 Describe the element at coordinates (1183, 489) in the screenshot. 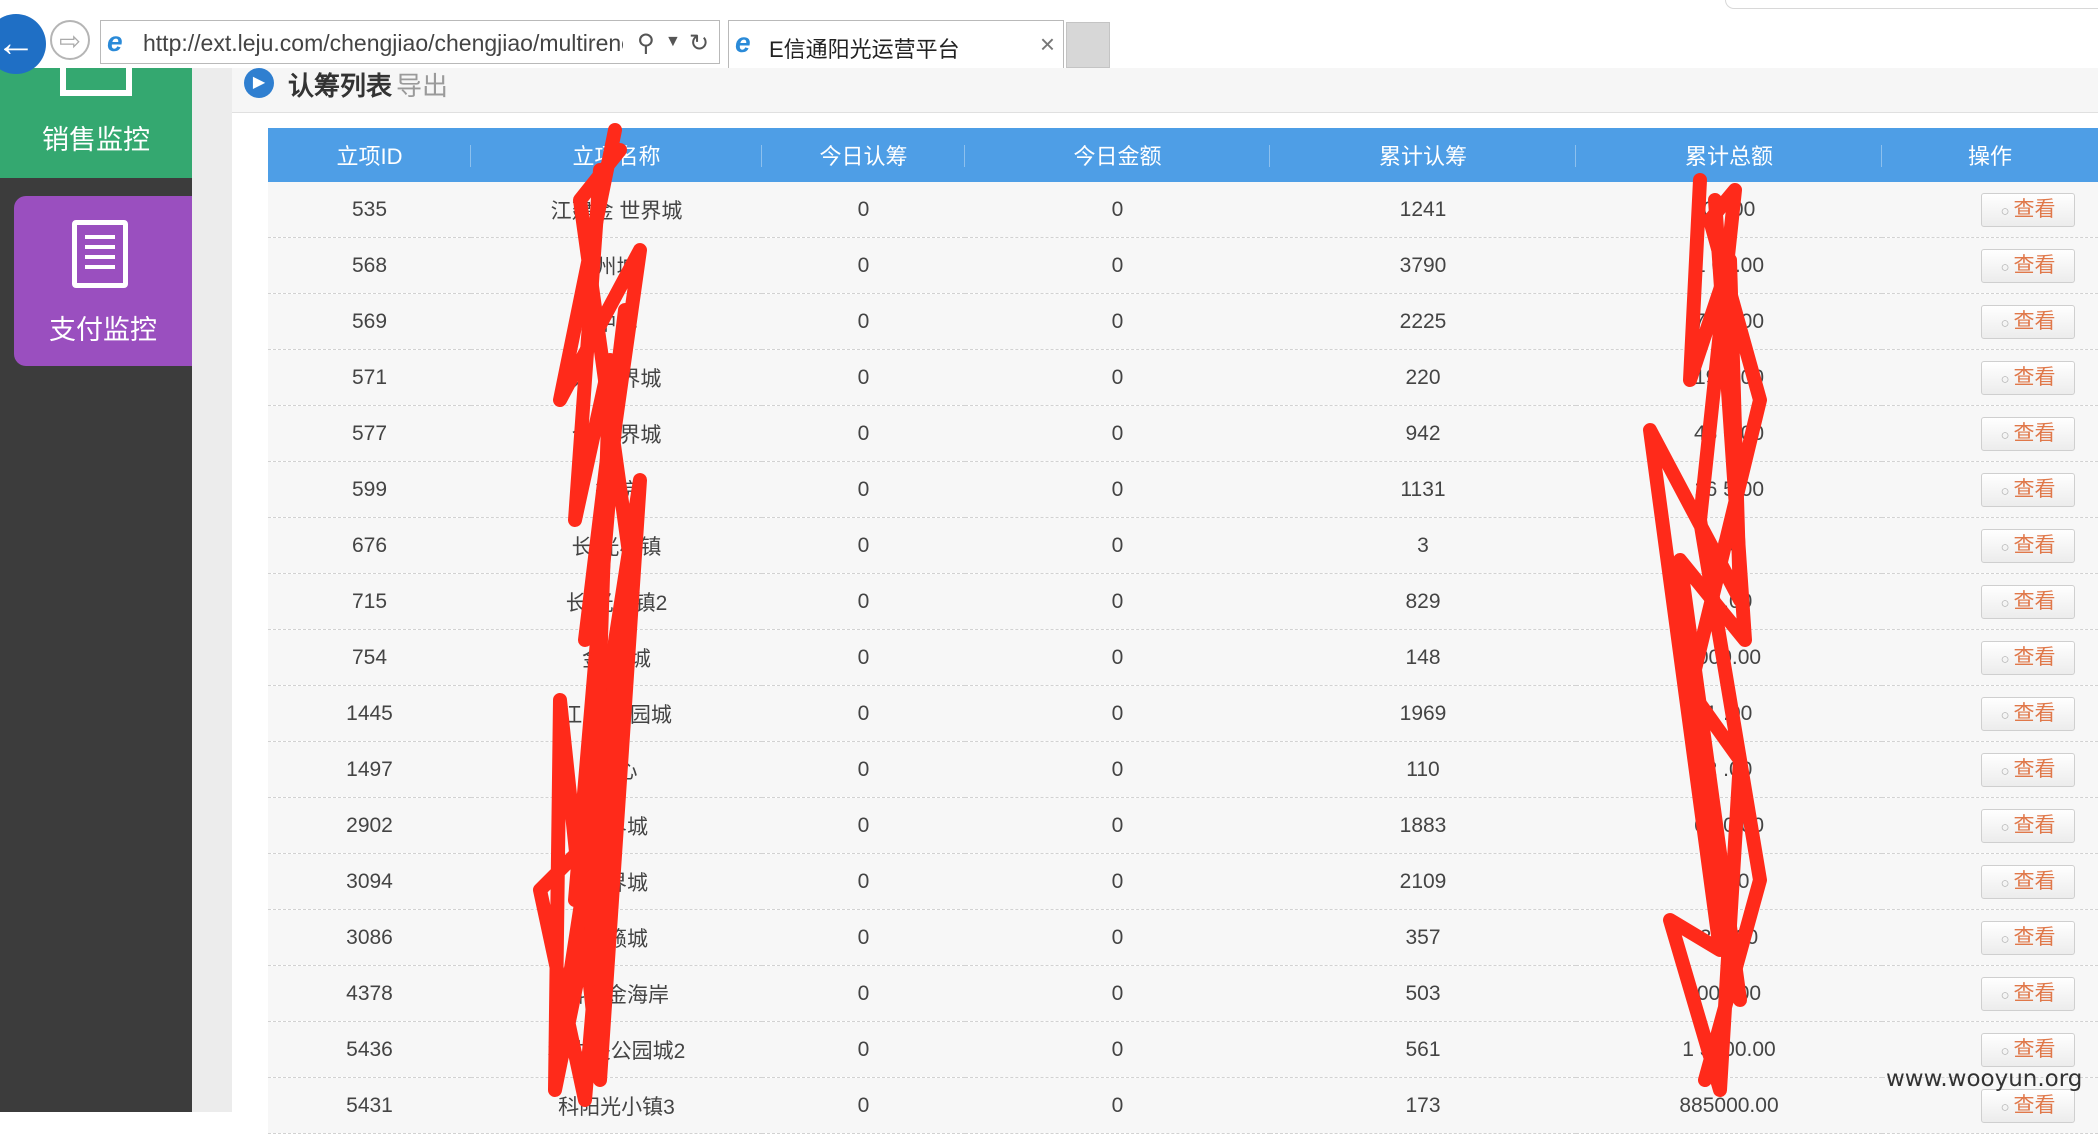

I see `table-row: 599 御院 0 0 1131 16 5.00 ○ 查看` at that location.